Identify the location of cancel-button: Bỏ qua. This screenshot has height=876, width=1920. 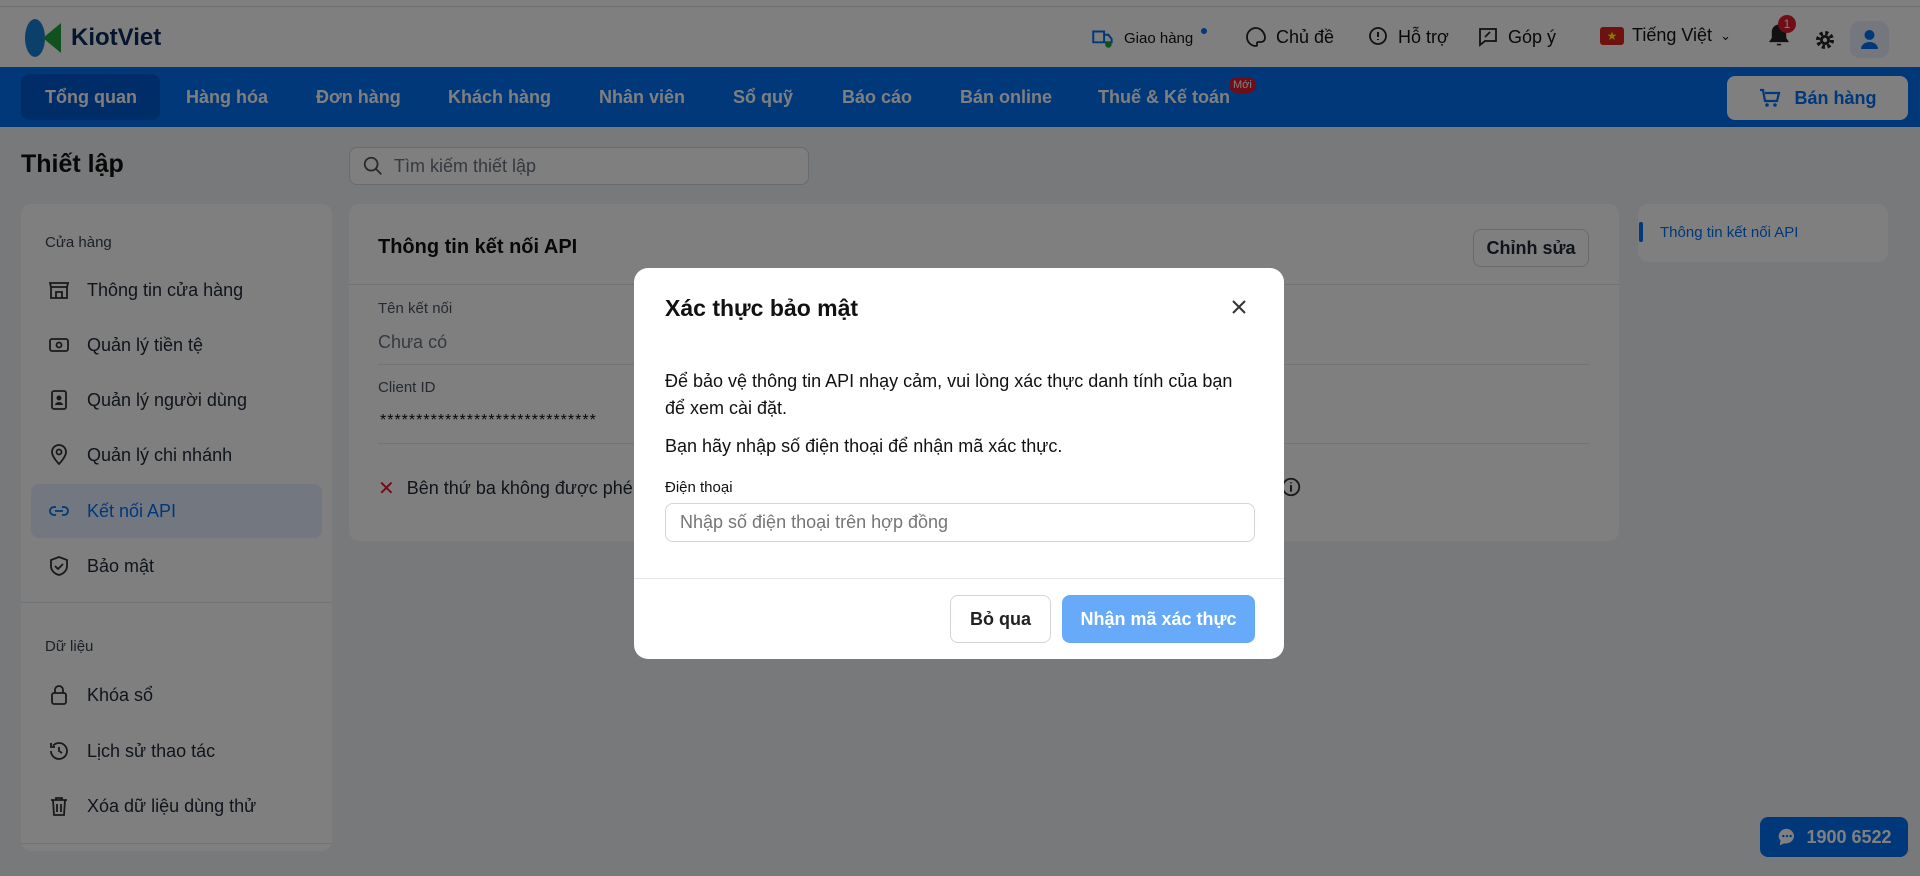
(1000, 619).